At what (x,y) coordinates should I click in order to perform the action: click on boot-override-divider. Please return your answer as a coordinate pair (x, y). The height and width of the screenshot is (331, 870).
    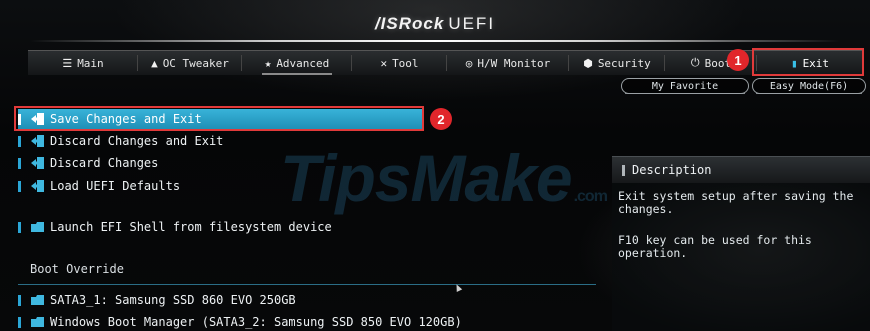
    Looking at the image, I should click on (307, 284).